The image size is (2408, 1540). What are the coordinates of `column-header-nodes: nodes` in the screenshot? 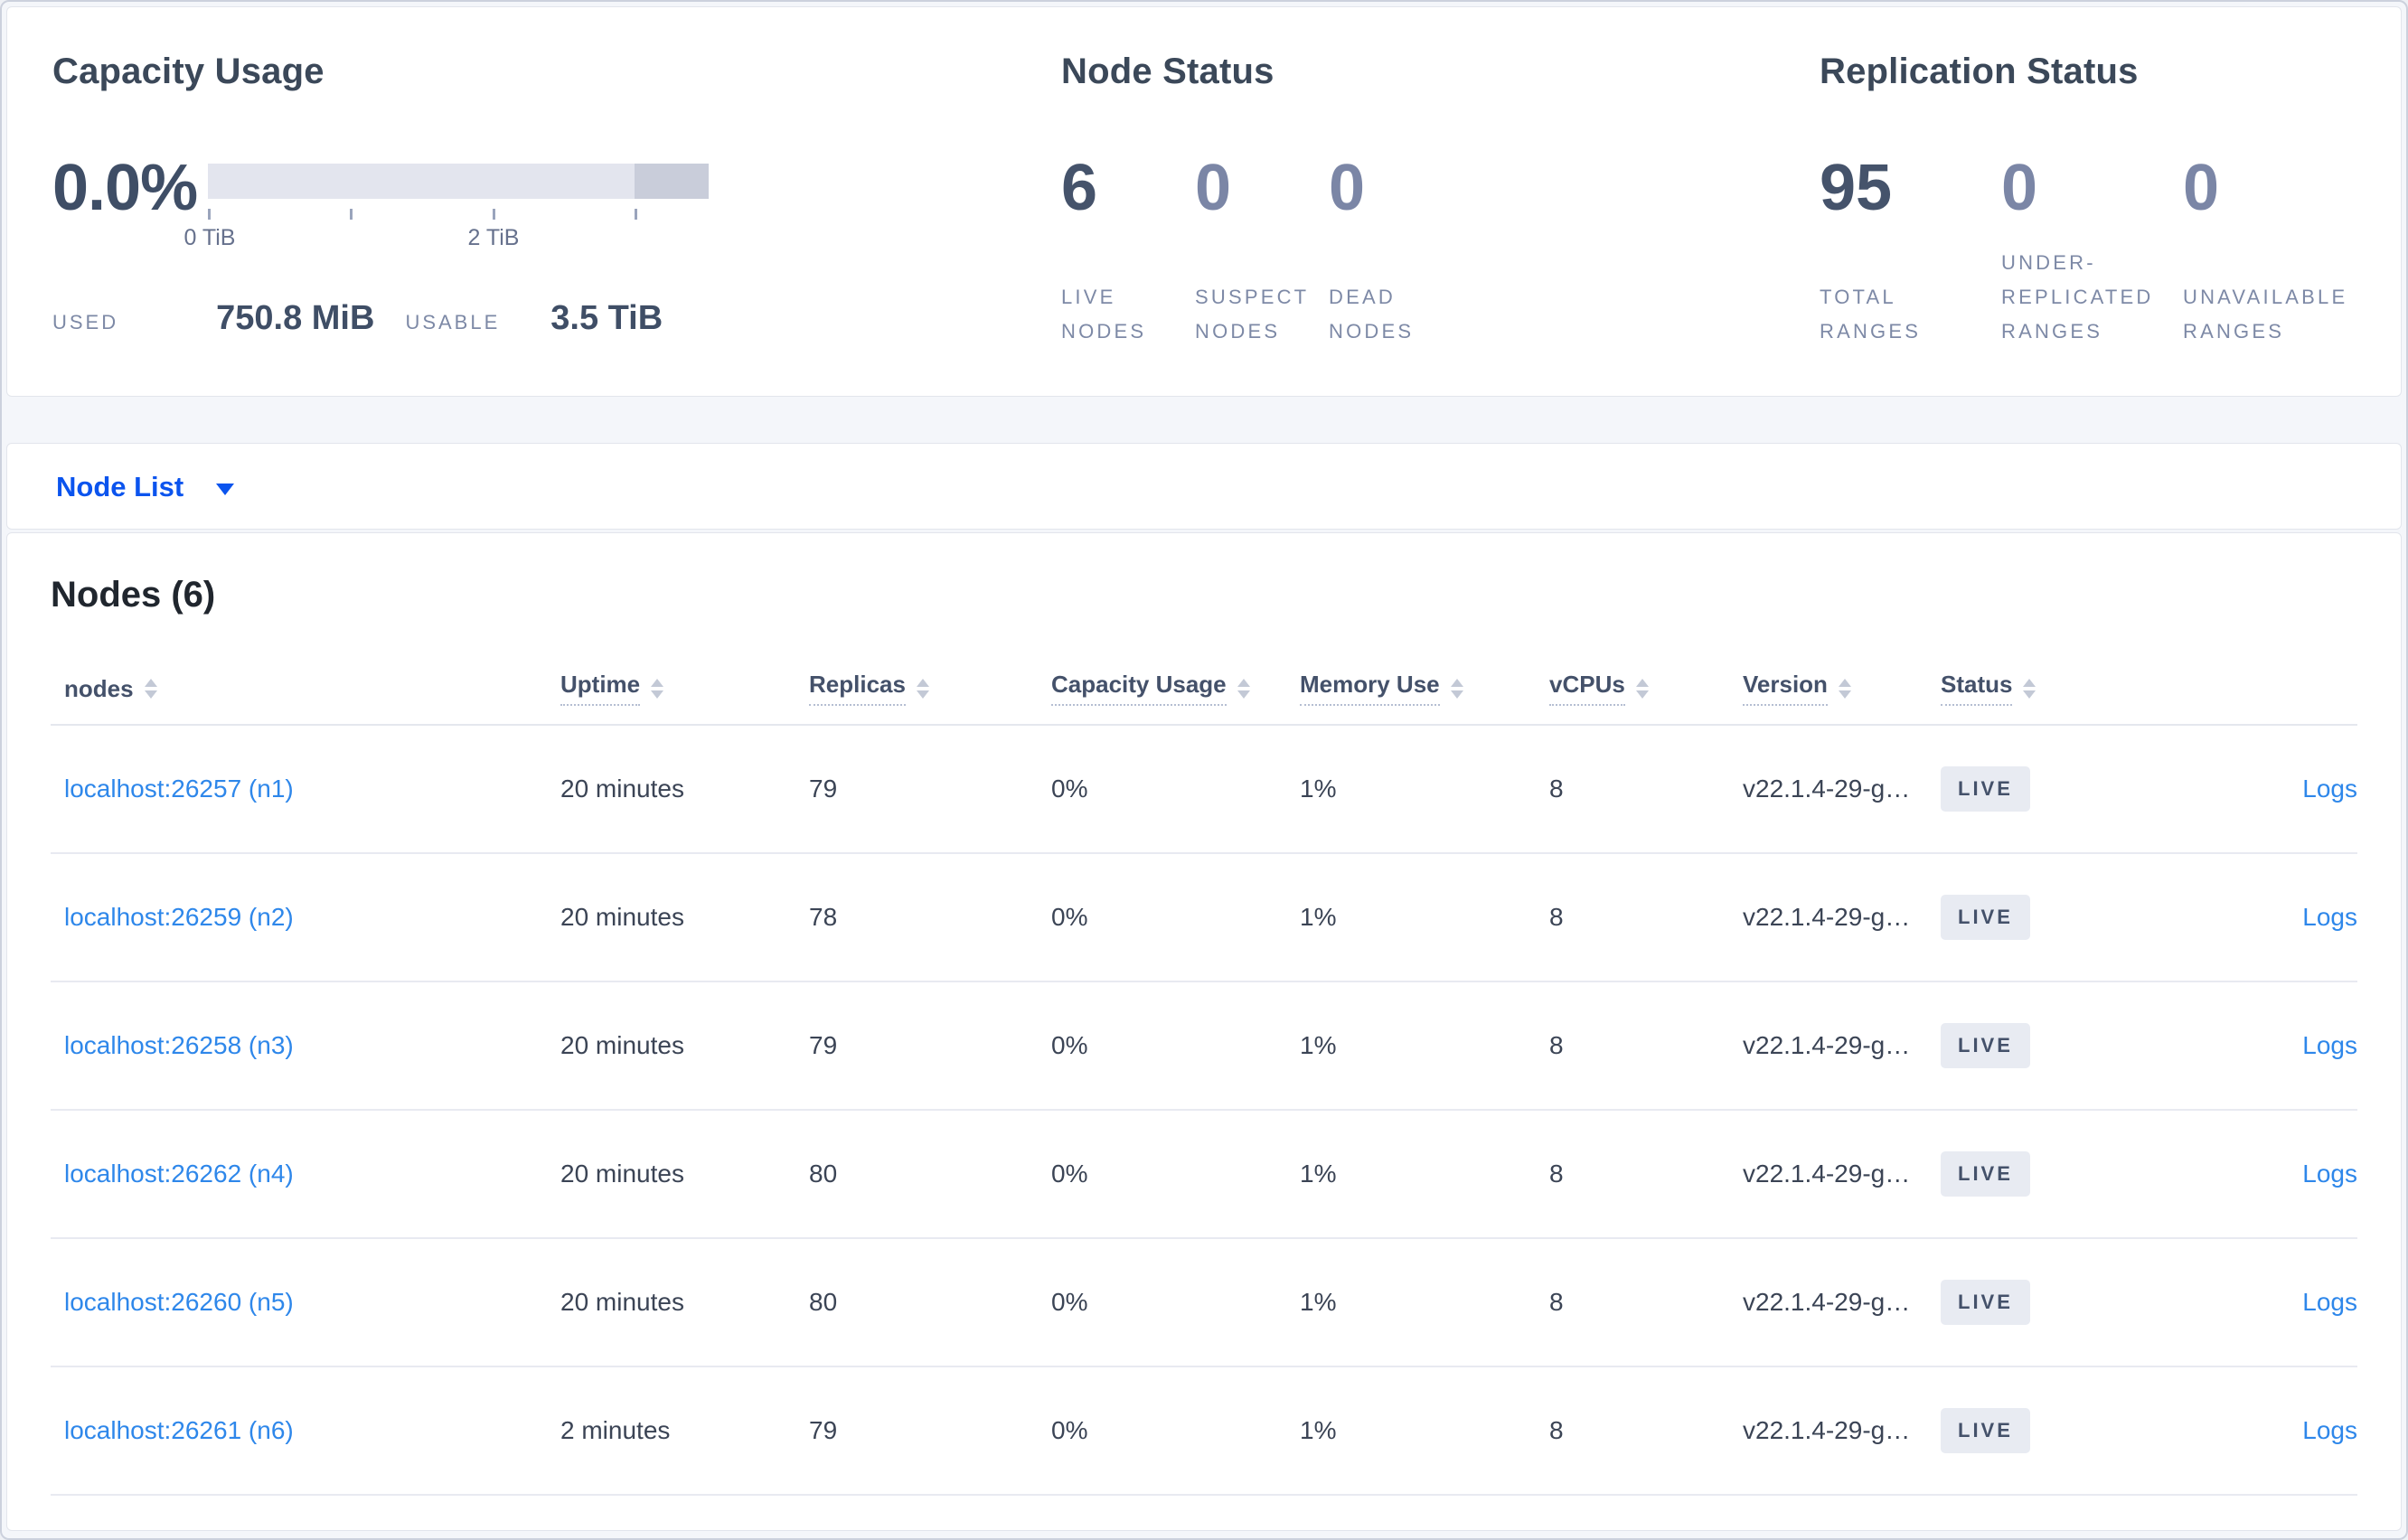 It's located at (305, 689).